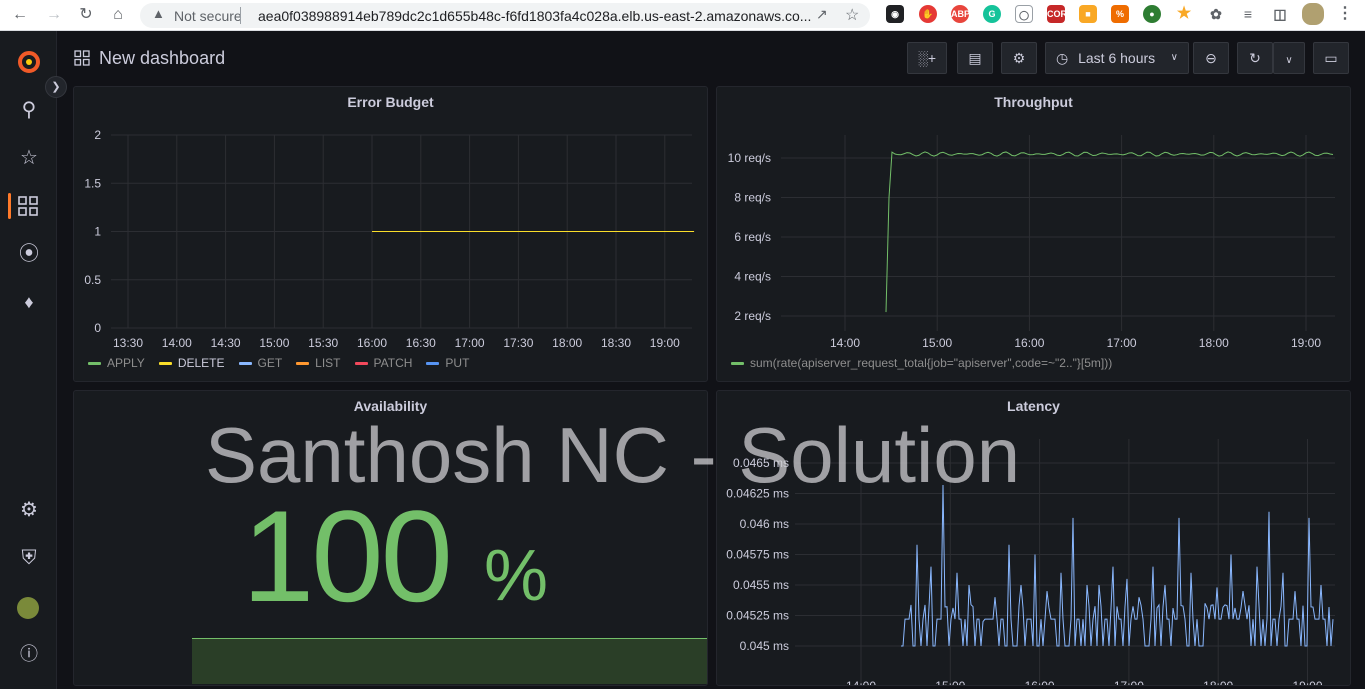 This screenshot has height=689, width=1365. Describe the element at coordinates (201, 363) in the screenshot. I see `legend-label: DELETE` at that location.